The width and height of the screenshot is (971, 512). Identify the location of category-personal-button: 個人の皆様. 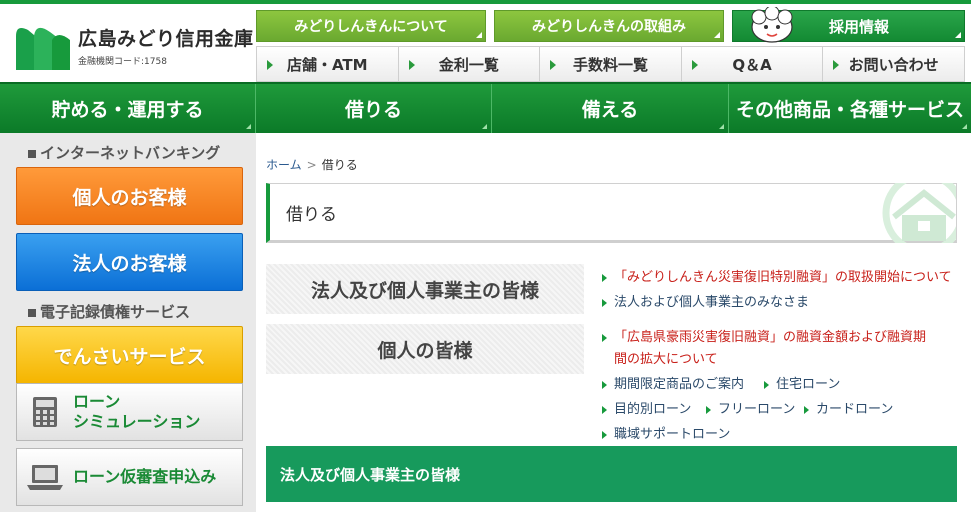
(425, 349).